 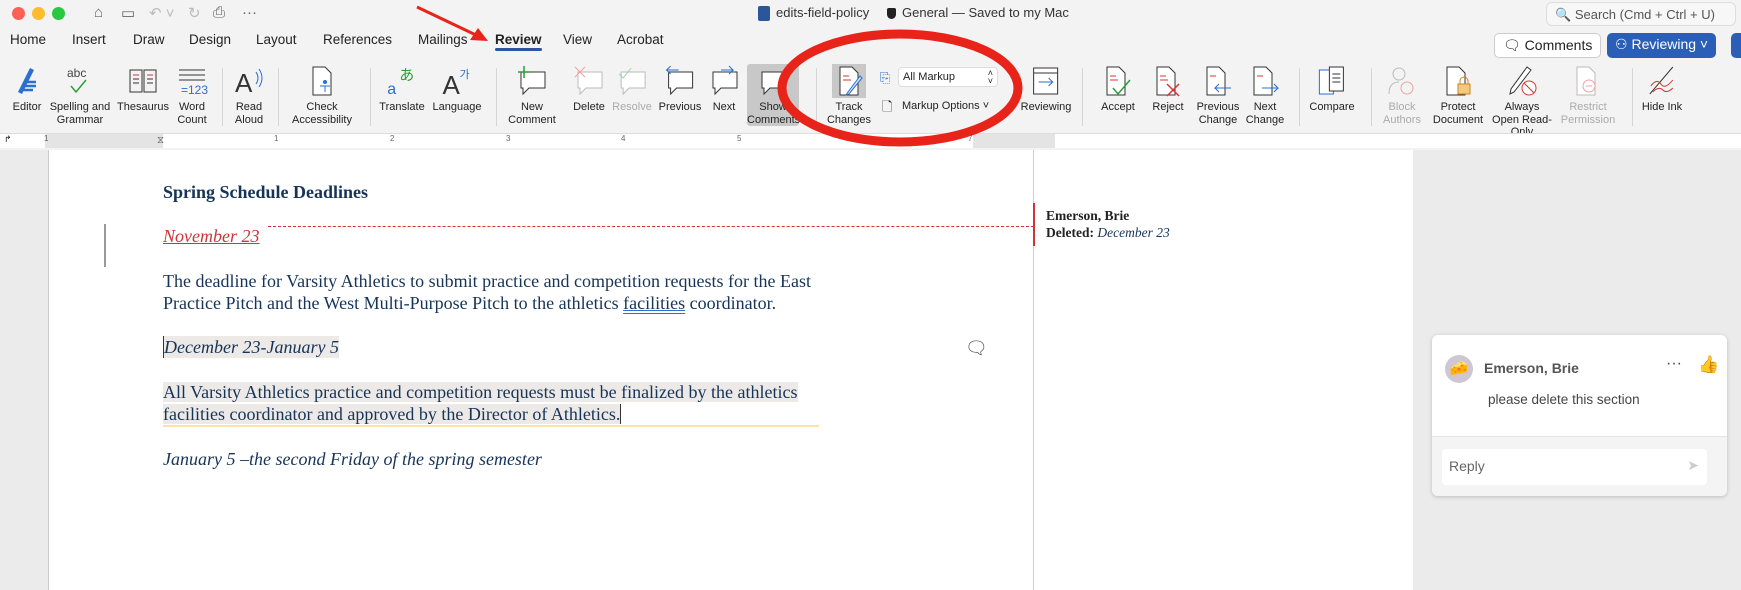 I want to click on previous-label: Previous, so click(x=680, y=107).